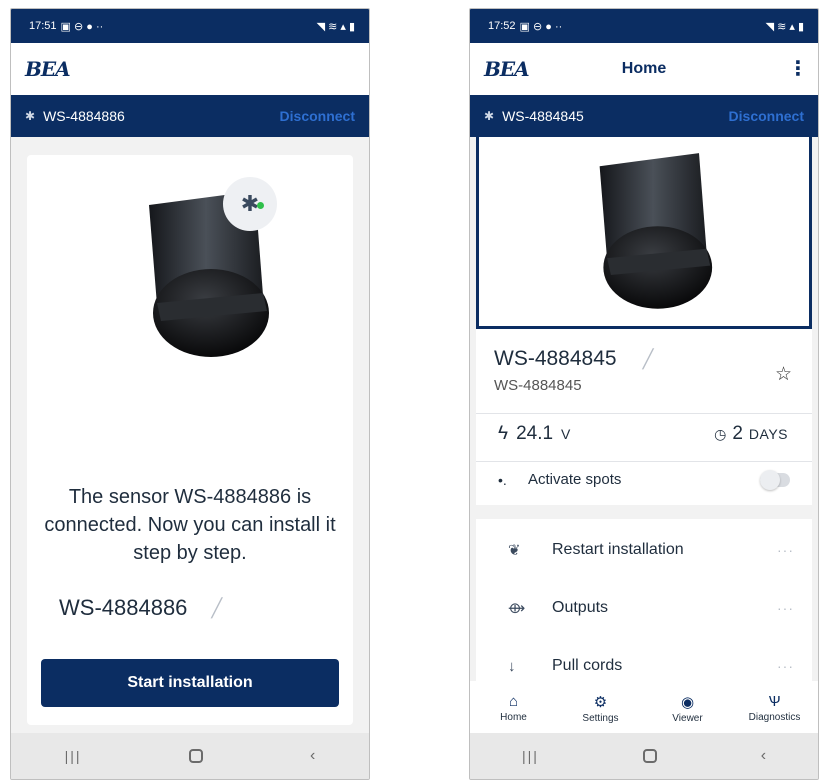 Image resolution: width=821 pixels, height=783 pixels. Describe the element at coordinates (775, 479) in the screenshot. I see `activate-spots-toggle` at that location.